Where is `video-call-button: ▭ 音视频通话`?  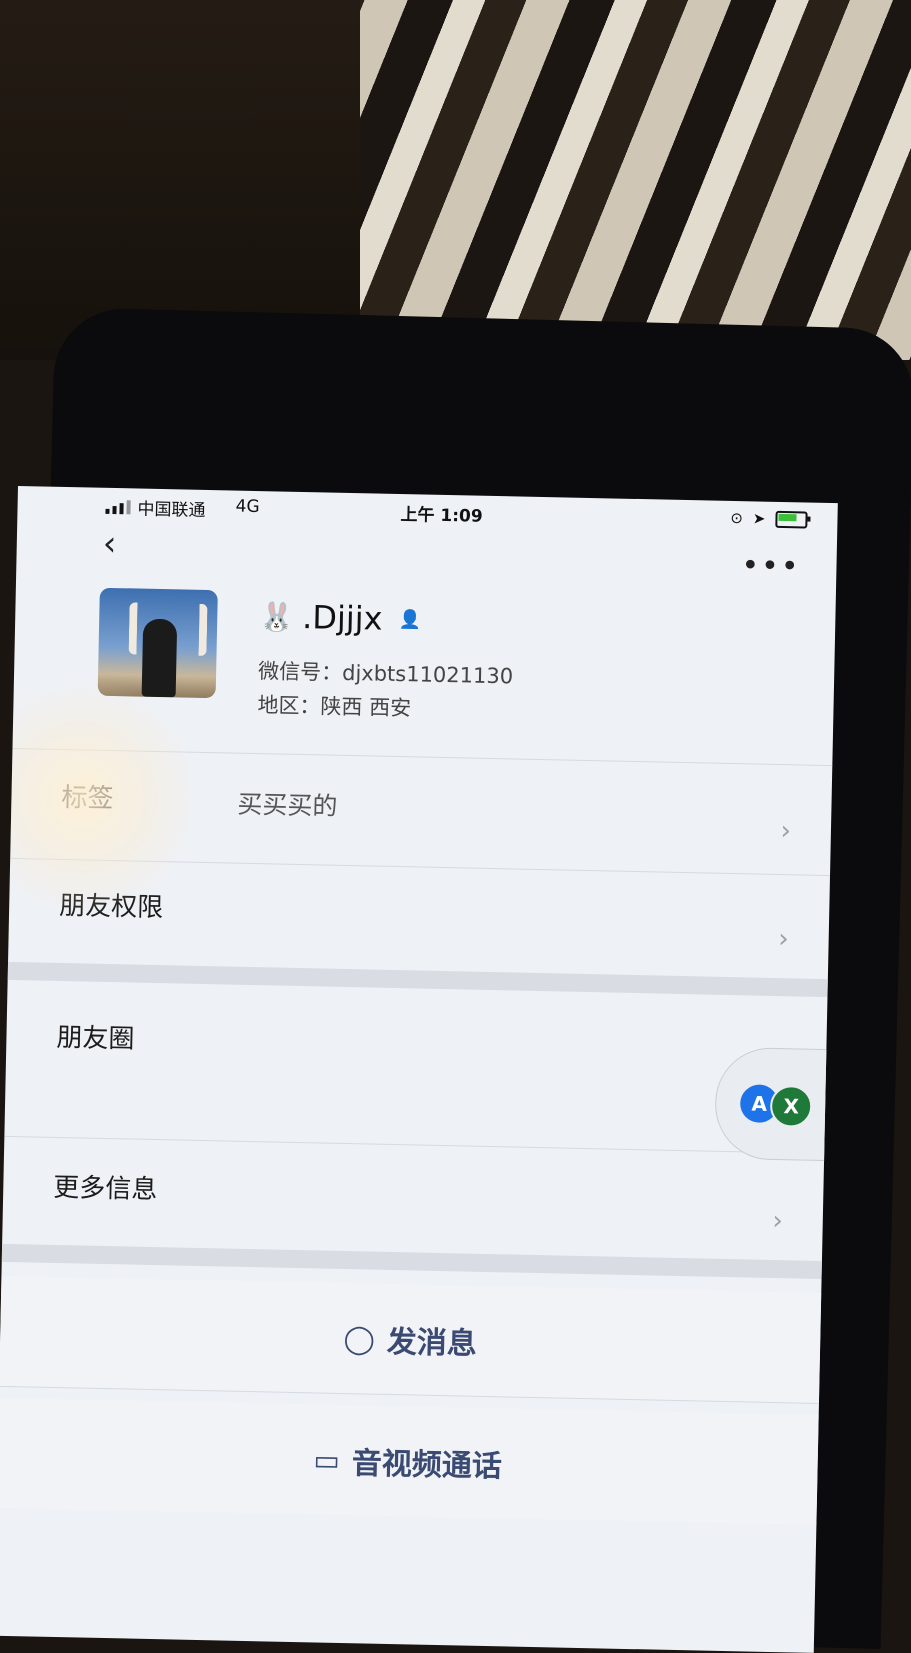 video-call-button: ▭ 音视频通话 is located at coordinates (409, 1461).